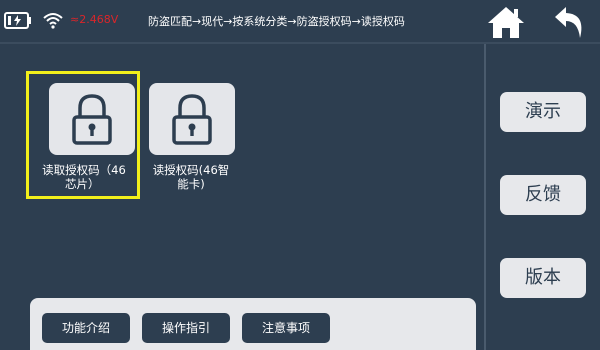  I want to click on tile-label-line1: 读授权码(46智, so click(191, 170).